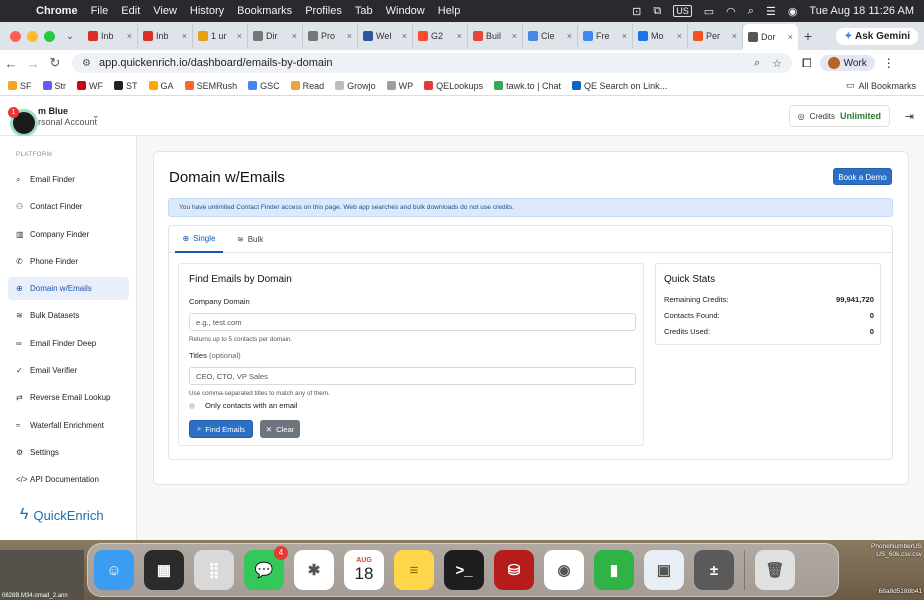 Image resolution: width=924 pixels, height=600 pixels. What do you see at coordinates (771, 11) in the screenshot?
I see `control-center-icon: ☰` at bounding box center [771, 11].